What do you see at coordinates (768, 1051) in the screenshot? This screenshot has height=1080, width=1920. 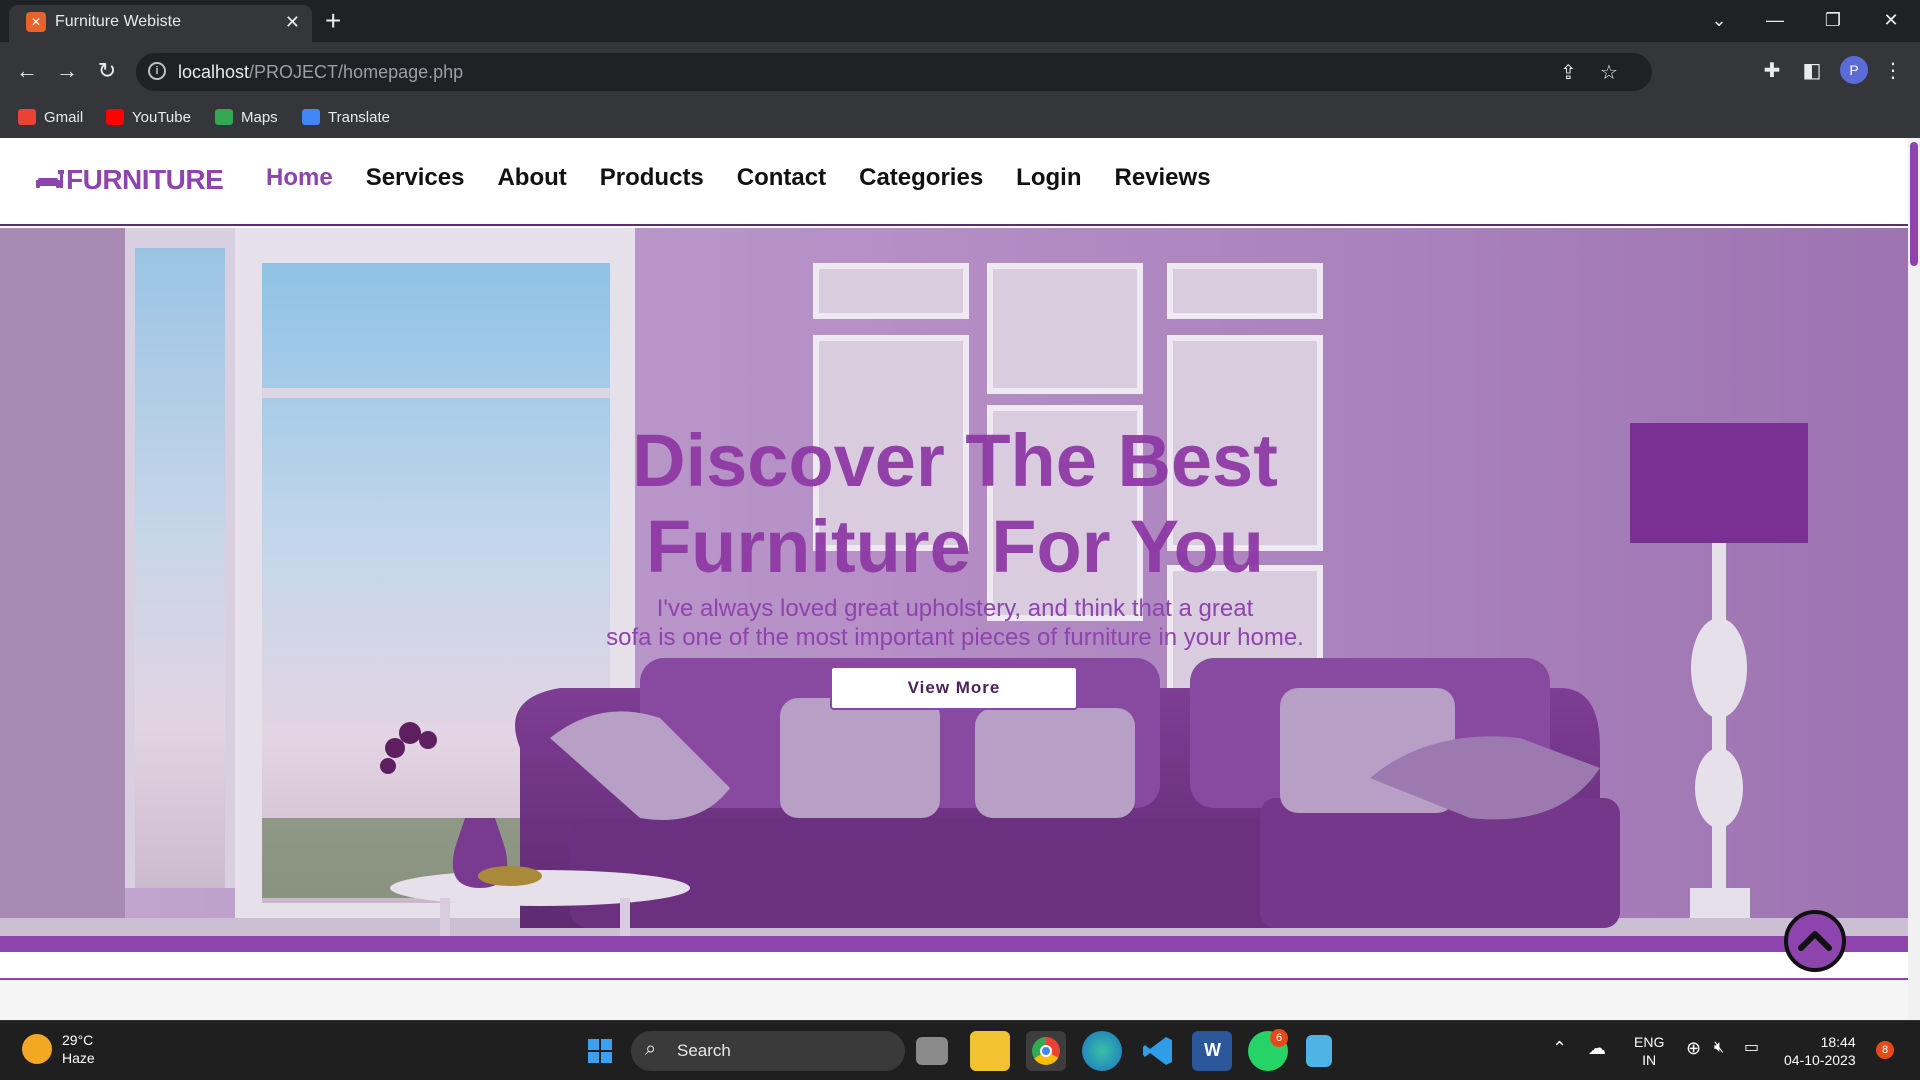 I see `taskbar-search: ⌕ Search` at bounding box center [768, 1051].